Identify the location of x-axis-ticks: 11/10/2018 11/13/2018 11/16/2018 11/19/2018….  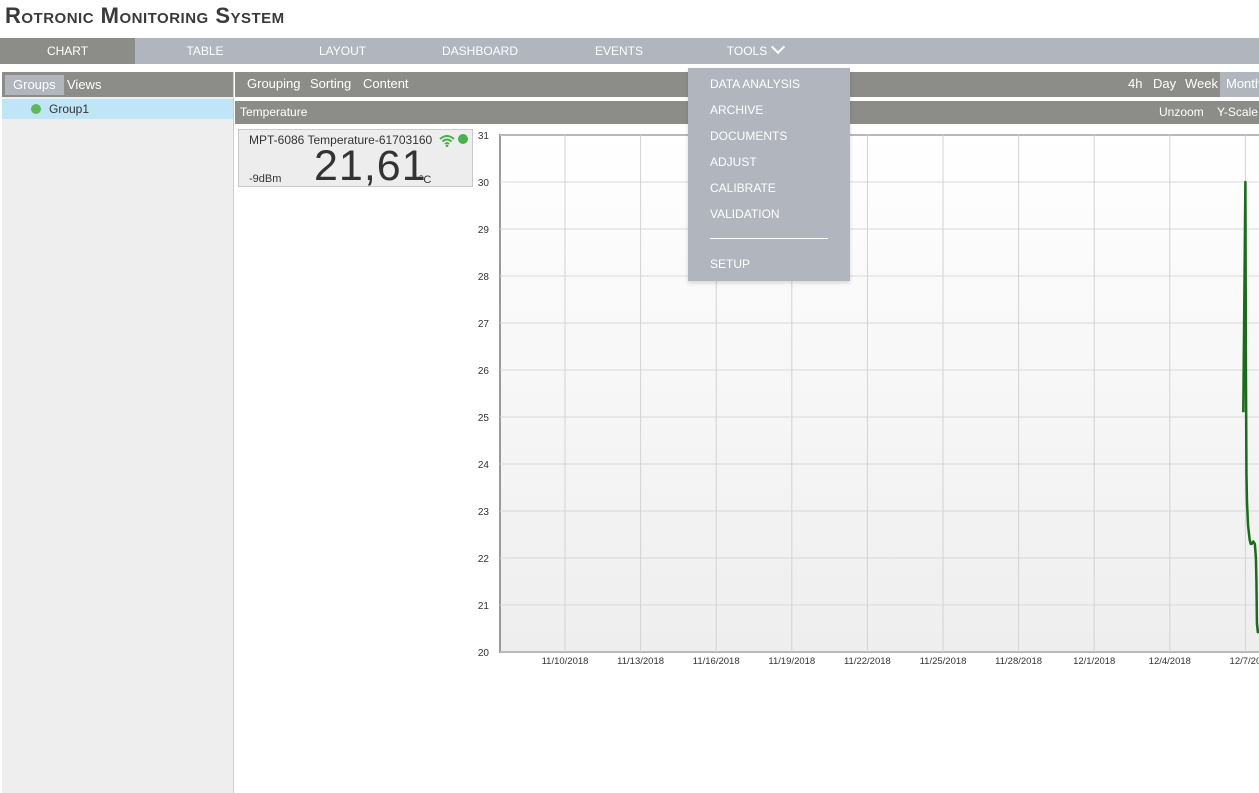
(900, 661).